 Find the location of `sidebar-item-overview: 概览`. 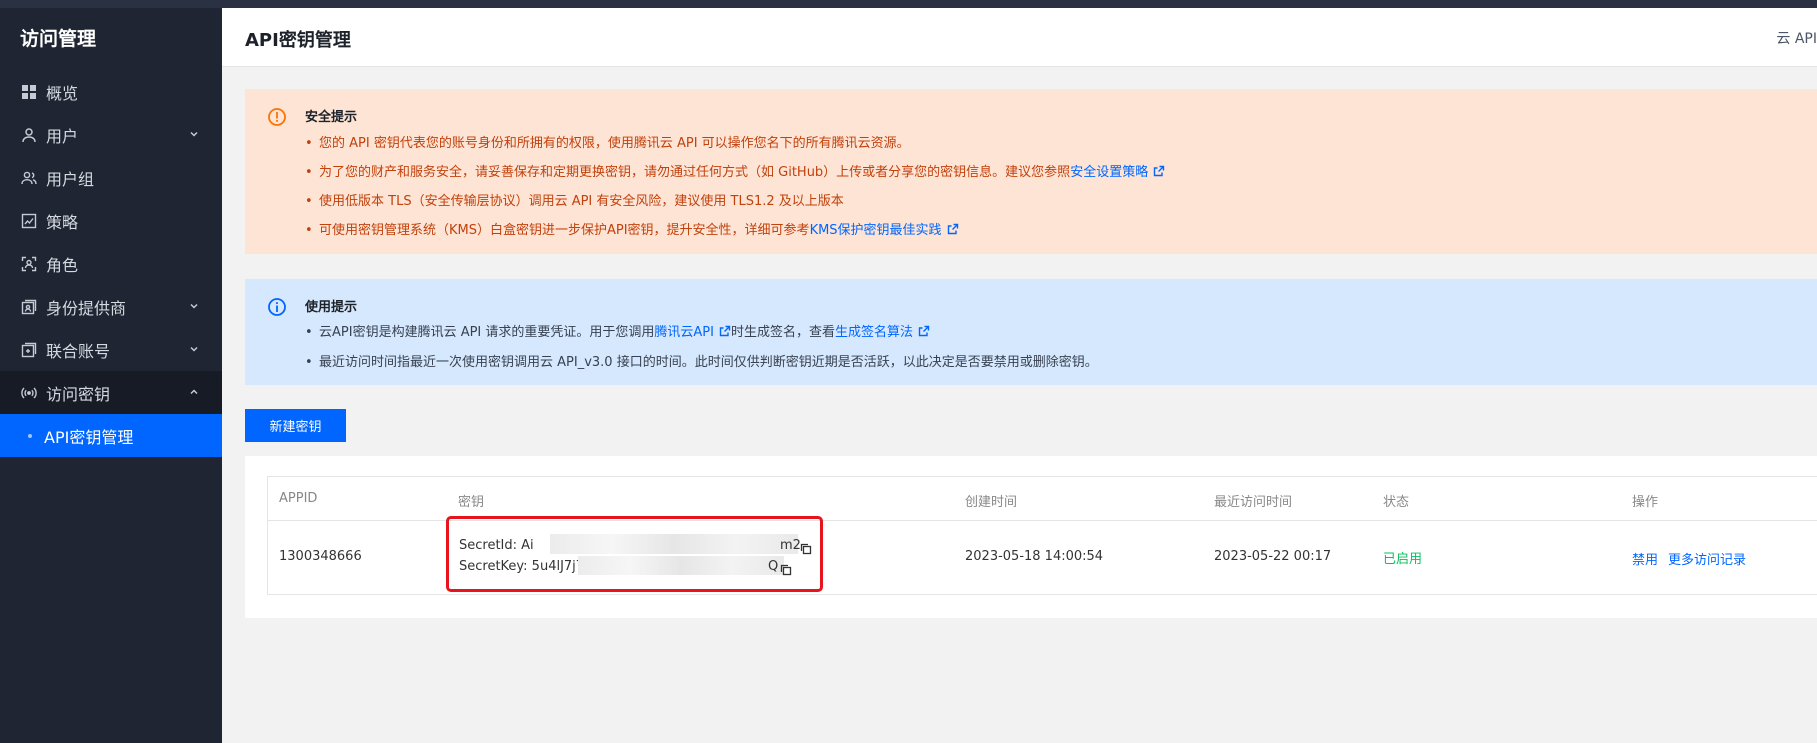

sidebar-item-overview: 概览 is located at coordinates (111, 91).